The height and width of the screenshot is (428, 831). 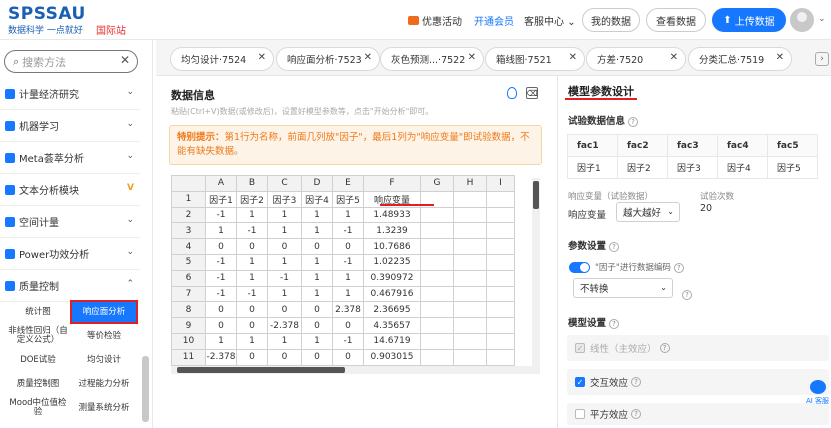 I want to click on column-header: G, so click(x=437, y=183).